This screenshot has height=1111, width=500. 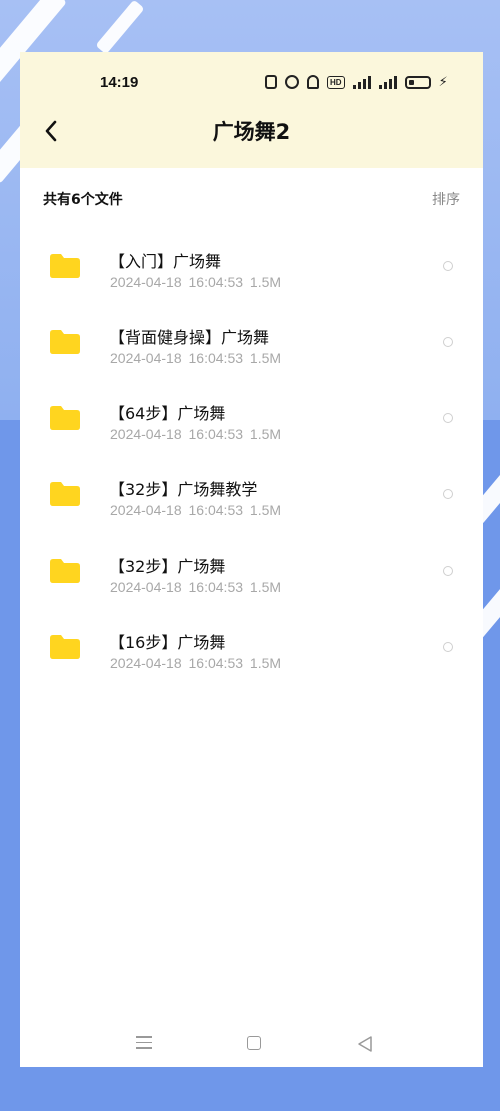 What do you see at coordinates (251, 647) in the screenshot?
I see `file-list-item: 【16步】广场舞 2024-04-18 16:04:53 1.5M` at bounding box center [251, 647].